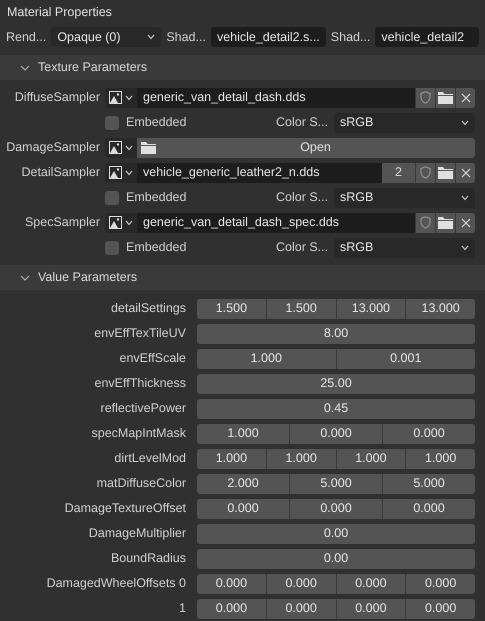 The image size is (485, 621). What do you see at coordinates (276, 98) in the screenshot?
I see `file-name-field: generic_van_detail_dash.dds` at bounding box center [276, 98].